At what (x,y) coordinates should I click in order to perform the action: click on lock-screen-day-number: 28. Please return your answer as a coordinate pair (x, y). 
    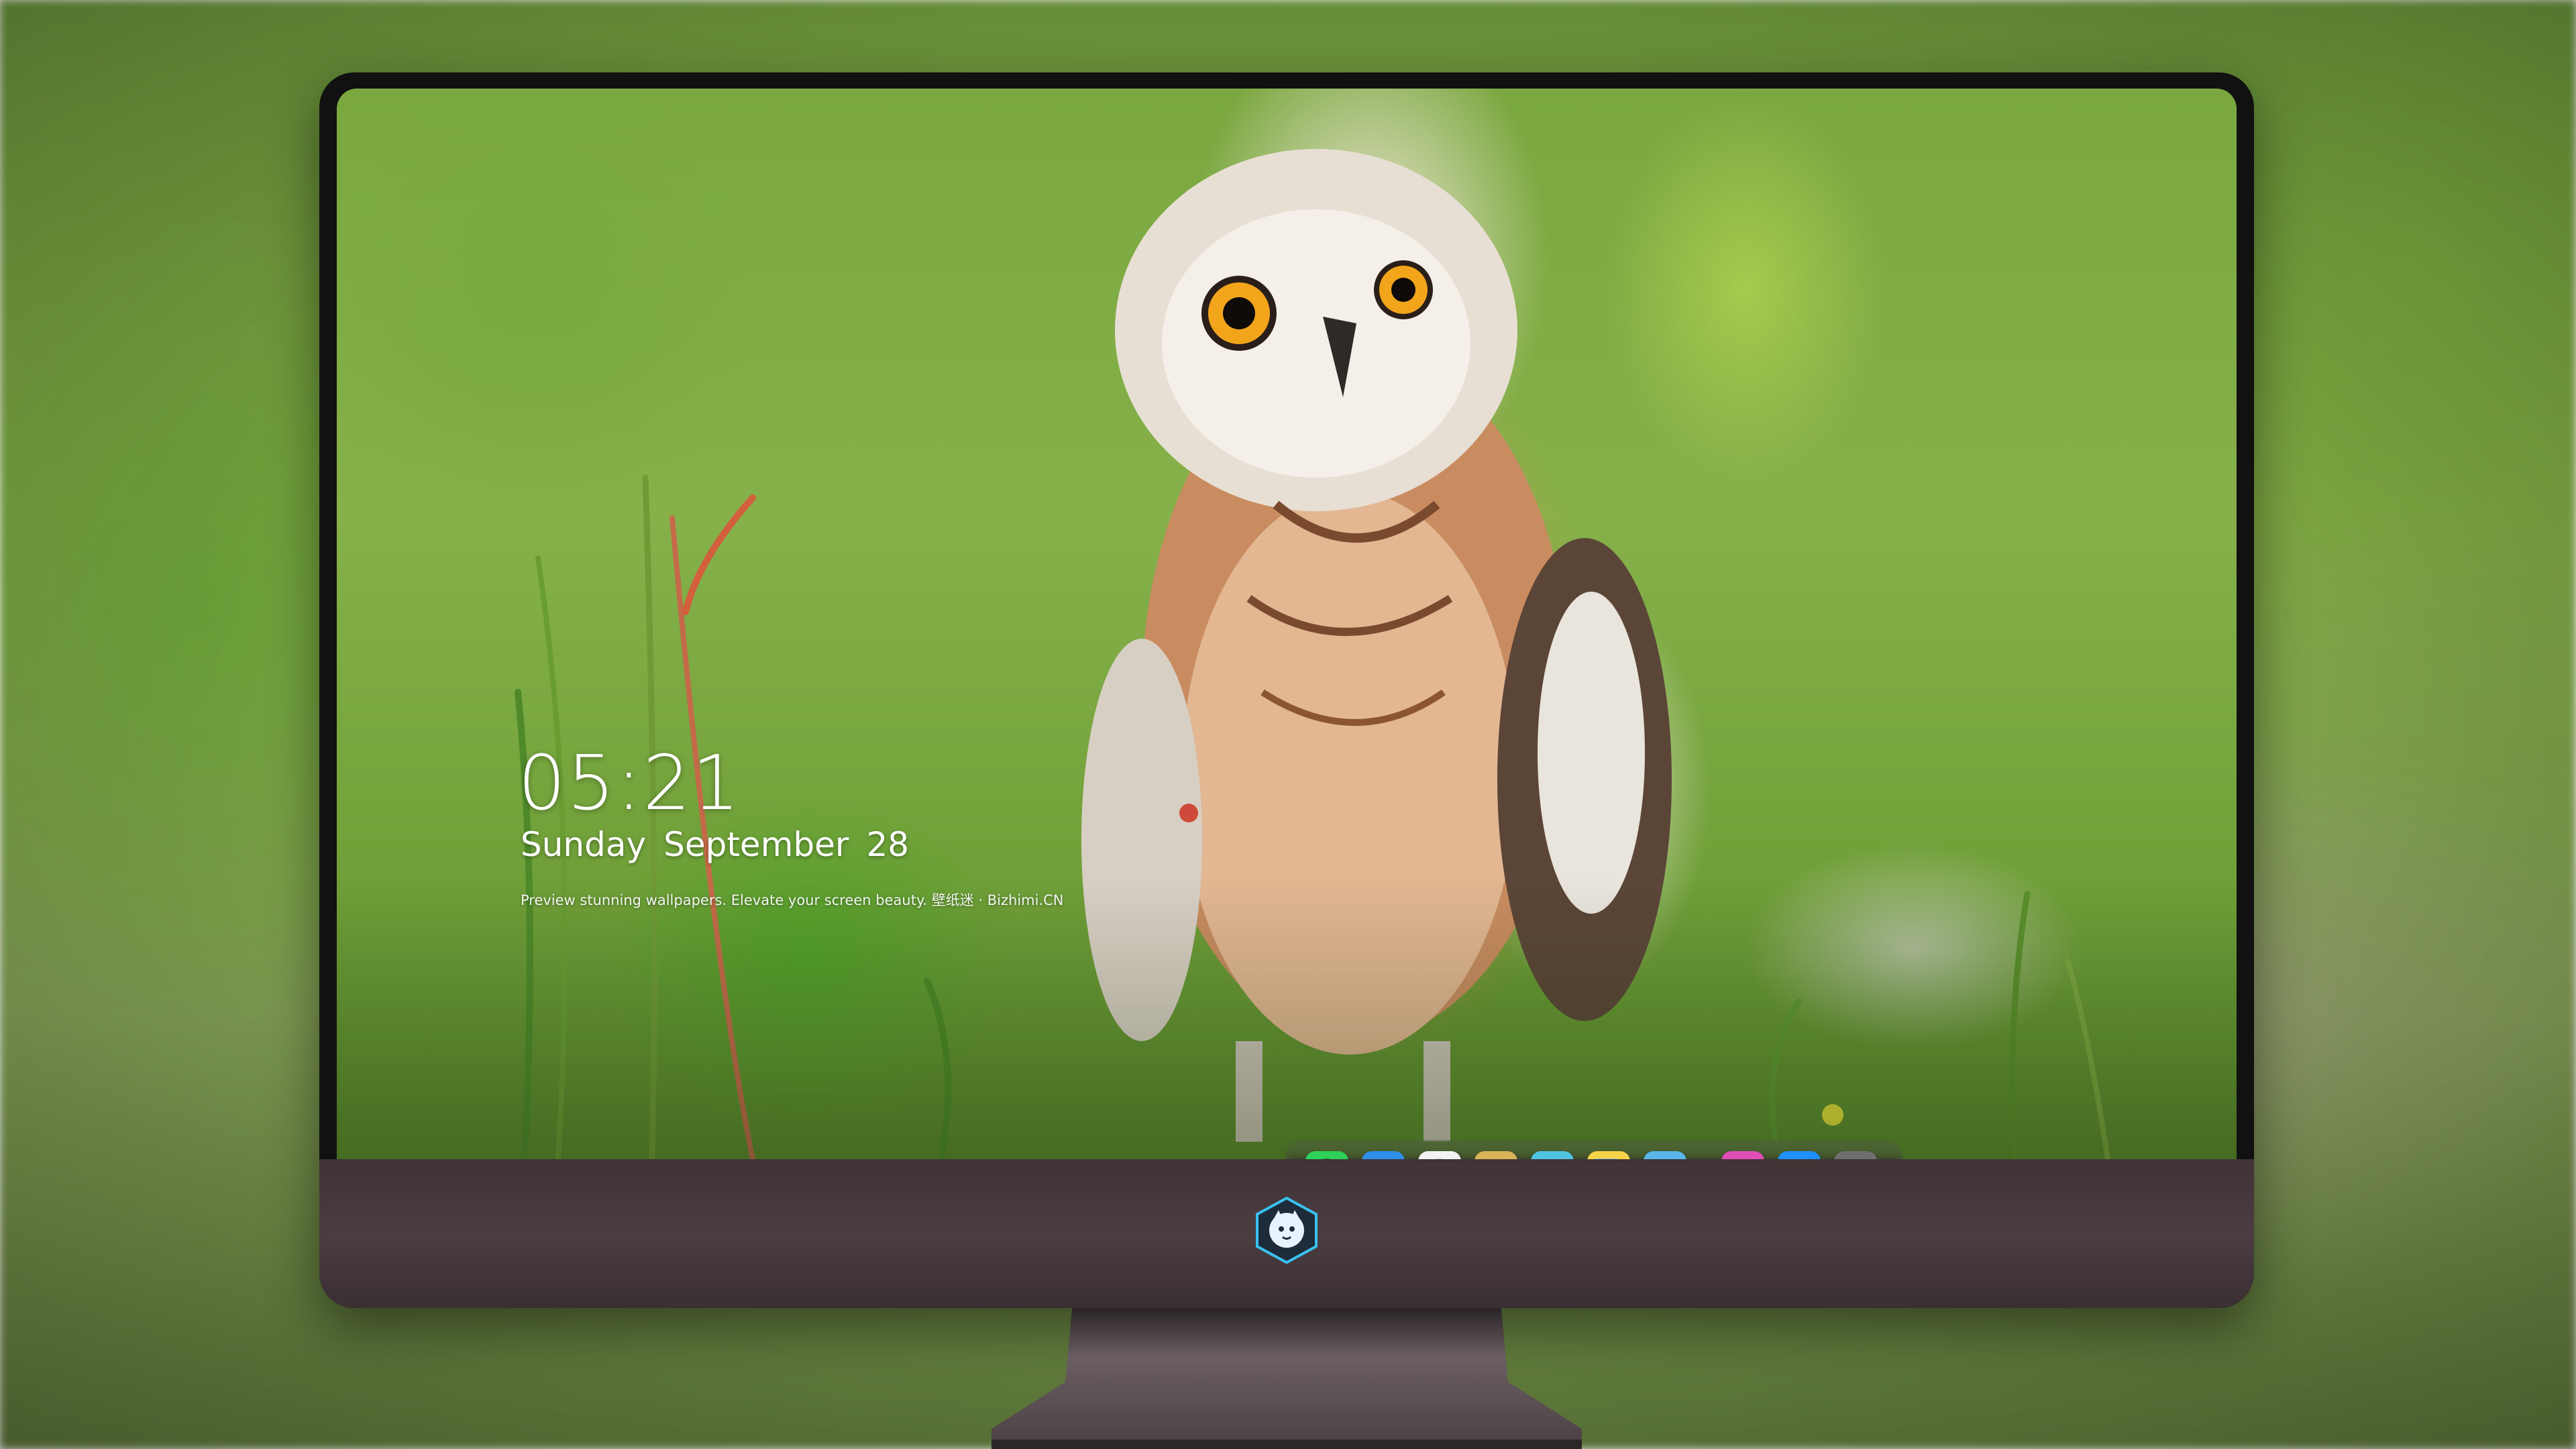
    Looking at the image, I should click on (888, 844).